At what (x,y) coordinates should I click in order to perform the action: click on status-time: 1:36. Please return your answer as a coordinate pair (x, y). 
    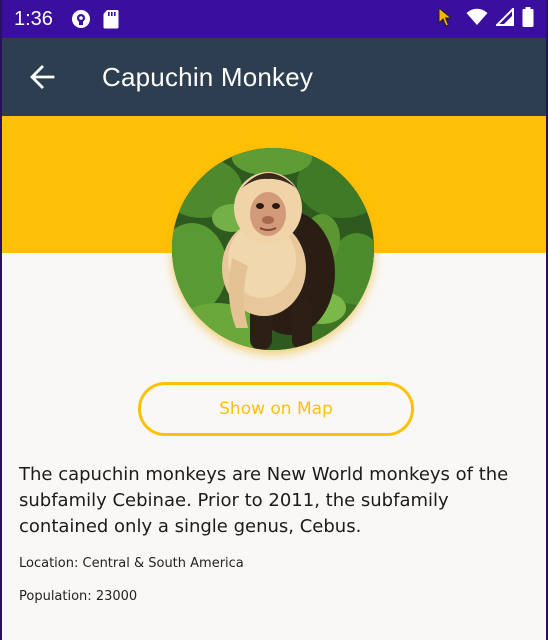
    Looking at the image, I should click on (33, 18).